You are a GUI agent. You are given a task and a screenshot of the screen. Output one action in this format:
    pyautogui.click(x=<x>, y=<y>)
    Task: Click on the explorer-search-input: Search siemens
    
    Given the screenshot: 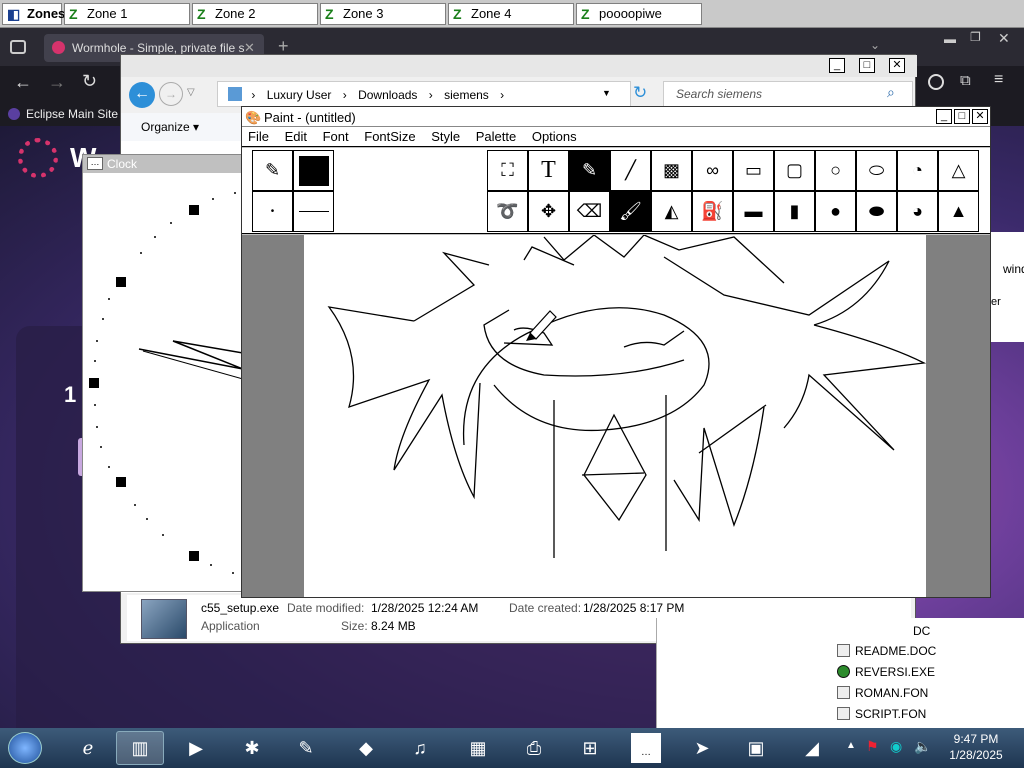 What is the action you would take?
    pyautogui.click(x=788, y=94)
    